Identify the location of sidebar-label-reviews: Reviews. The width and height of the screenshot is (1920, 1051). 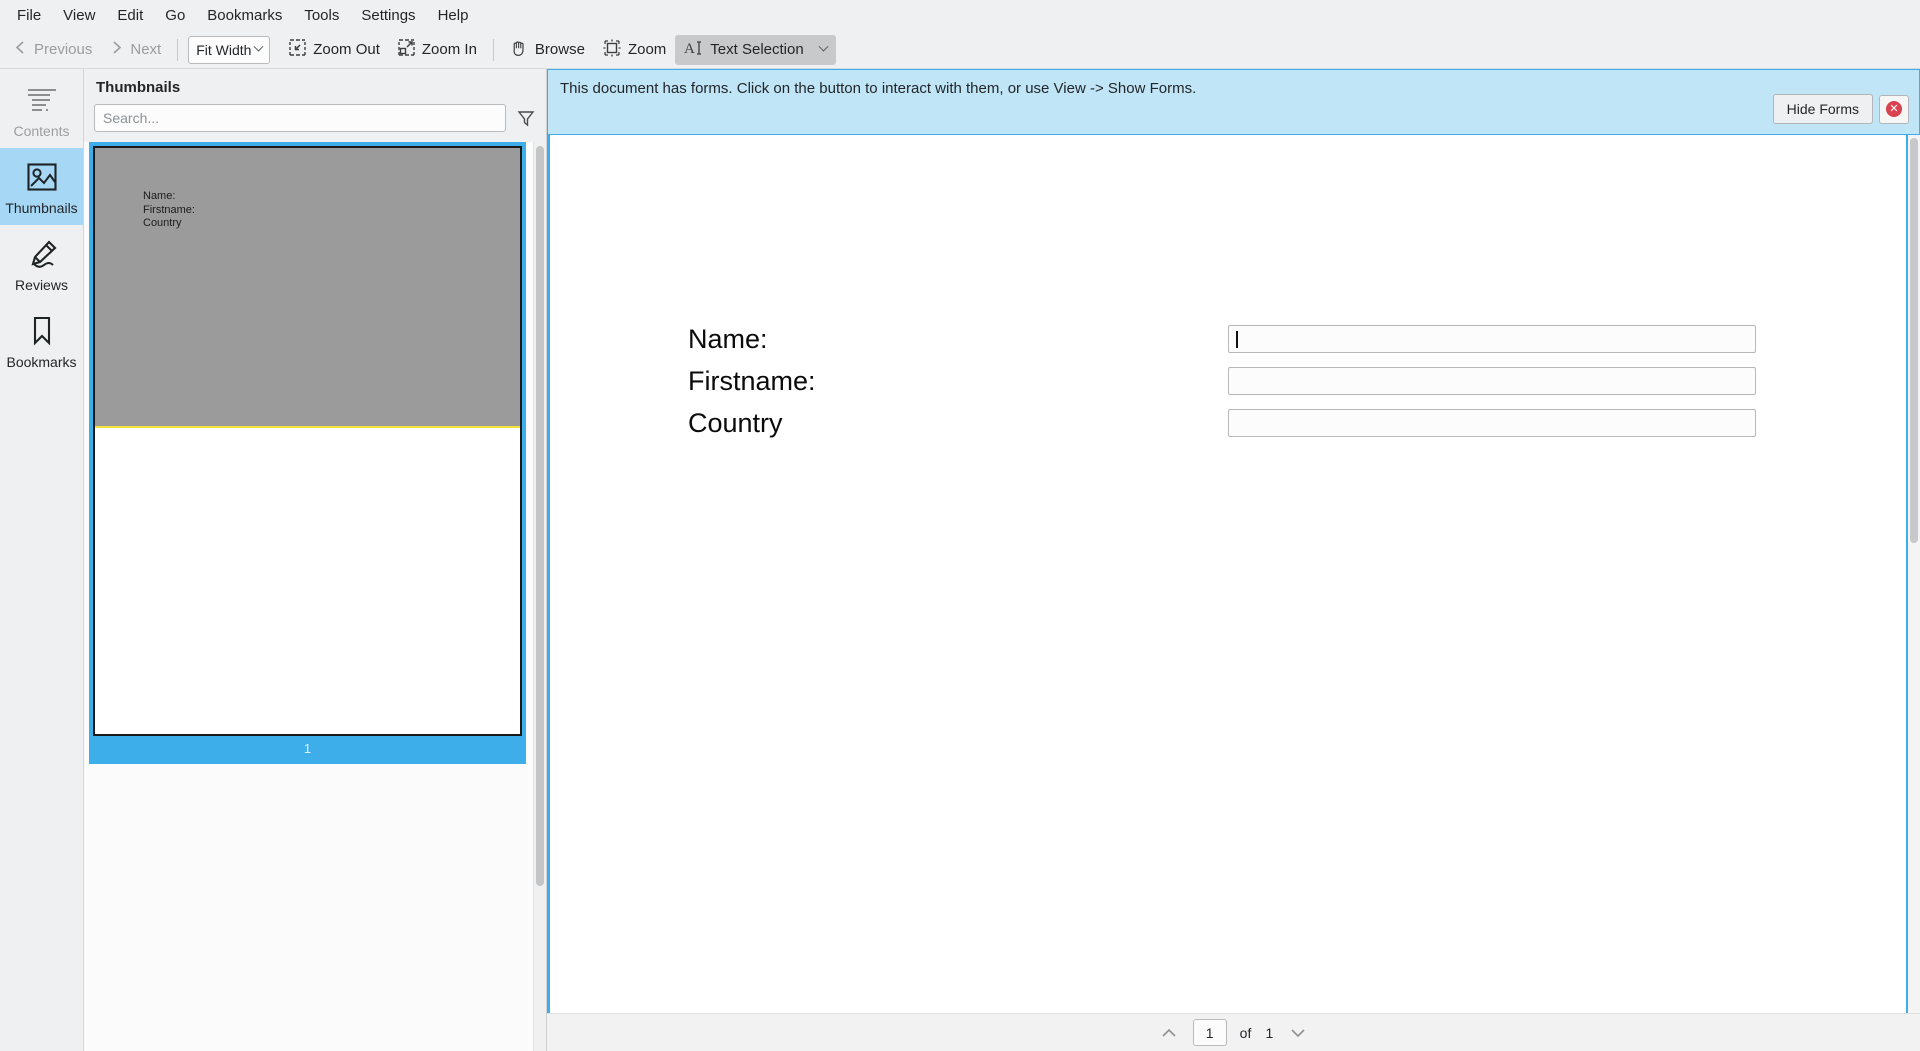
(41, 285).